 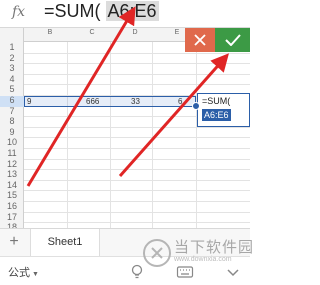 What do you see at coordinates (65, 242) in the screenshot?
I see `sheet-tab-sheet1: Sheet1` at bounding box center [65, 242].